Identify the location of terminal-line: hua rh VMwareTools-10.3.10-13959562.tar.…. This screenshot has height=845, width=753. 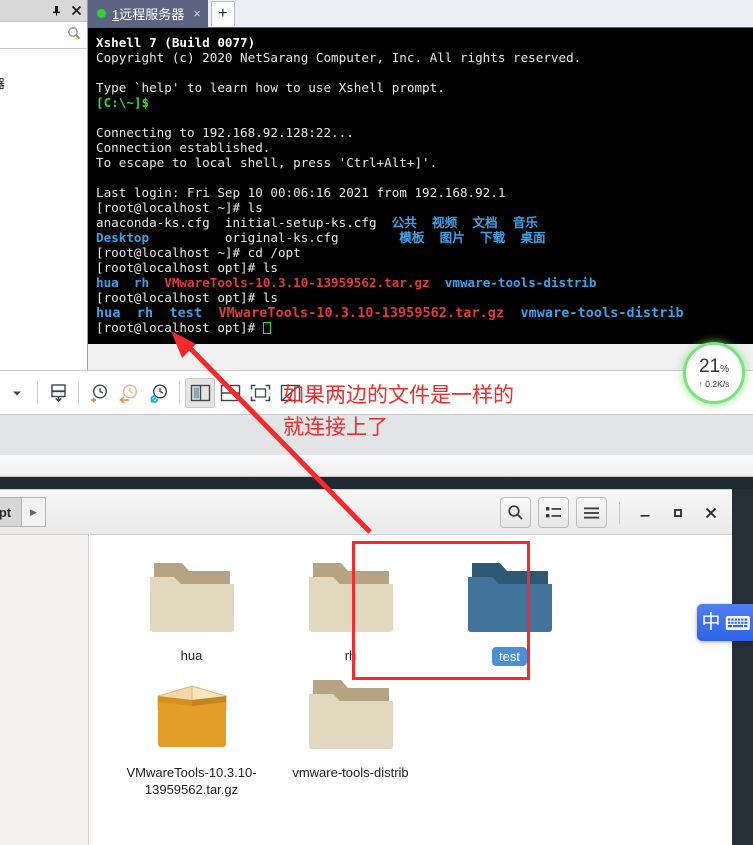
(424, 282).